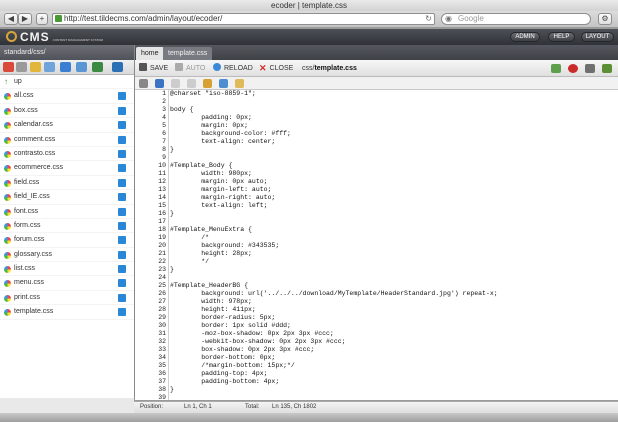 The height and width of the screenshot is (422, 618). What do you see at coordinates (11, 19) in the screenshot?
I see `back-button: ◀` at bounding box center [11, 19].